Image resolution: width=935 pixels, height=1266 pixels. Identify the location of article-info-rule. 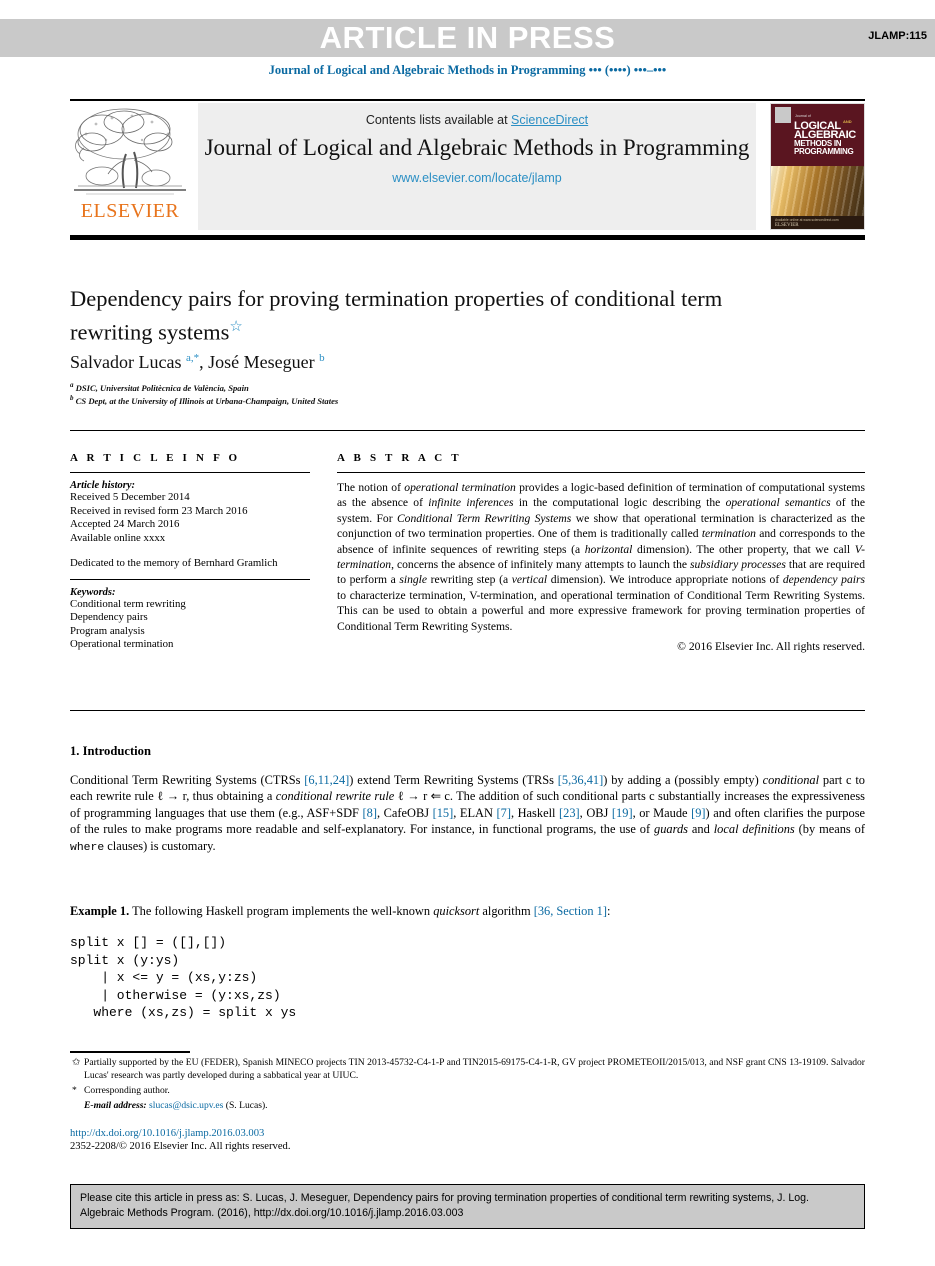
(190, 472).